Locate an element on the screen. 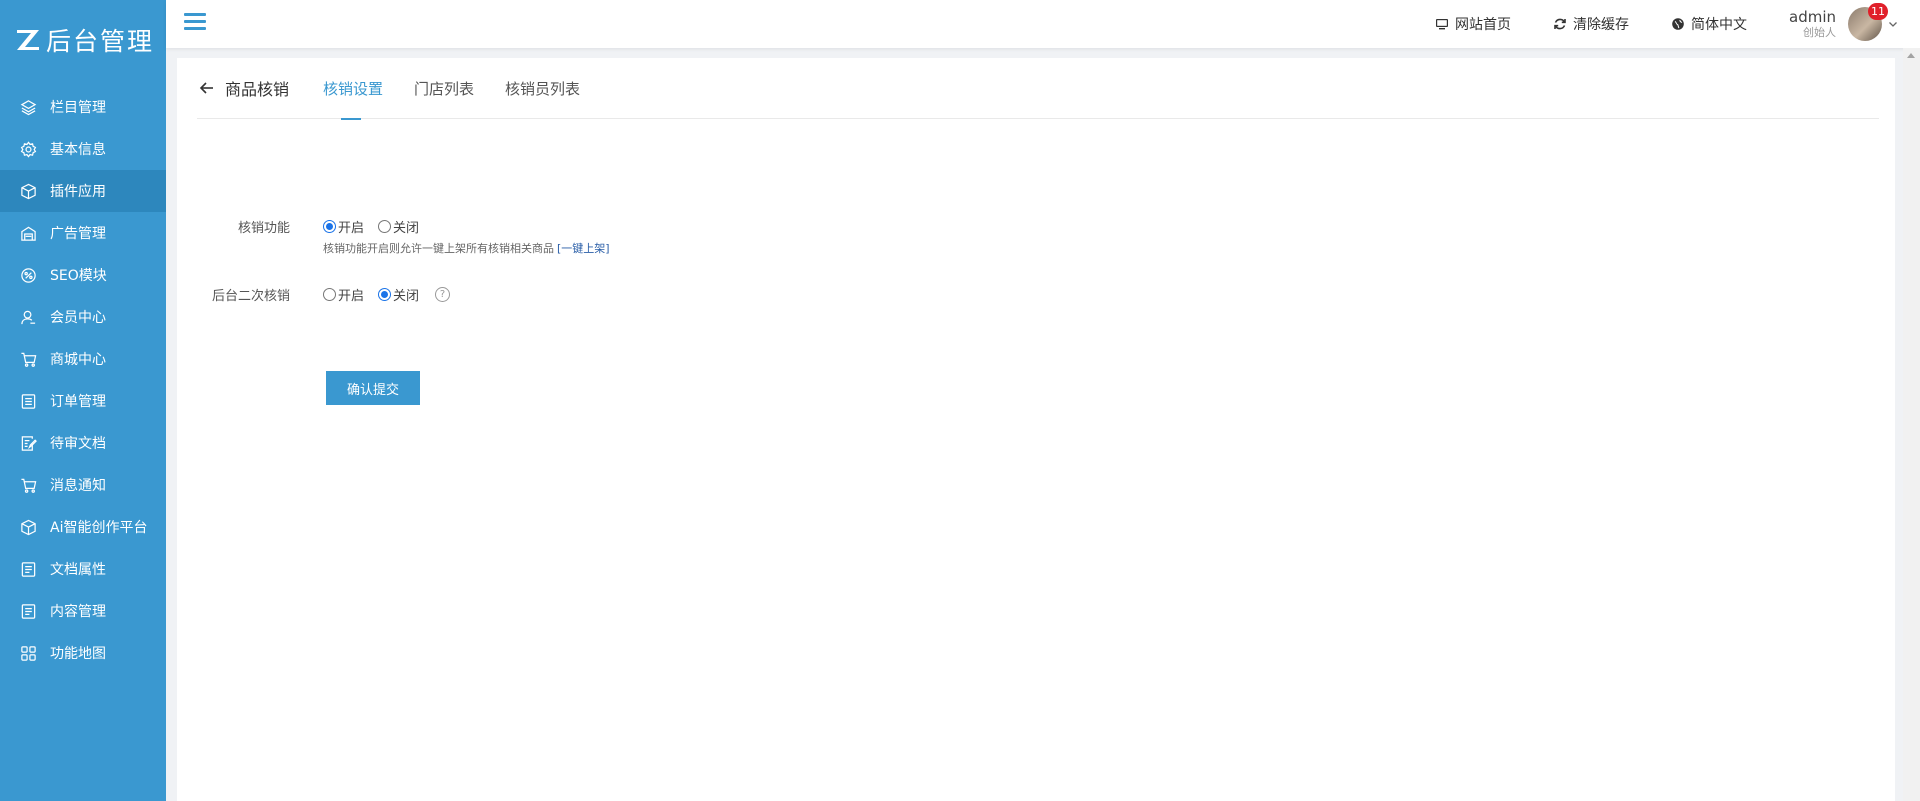 The image size is (1920, 801). sidebar-item-plugins: 插件应用 is located at coordinates (83, 191).